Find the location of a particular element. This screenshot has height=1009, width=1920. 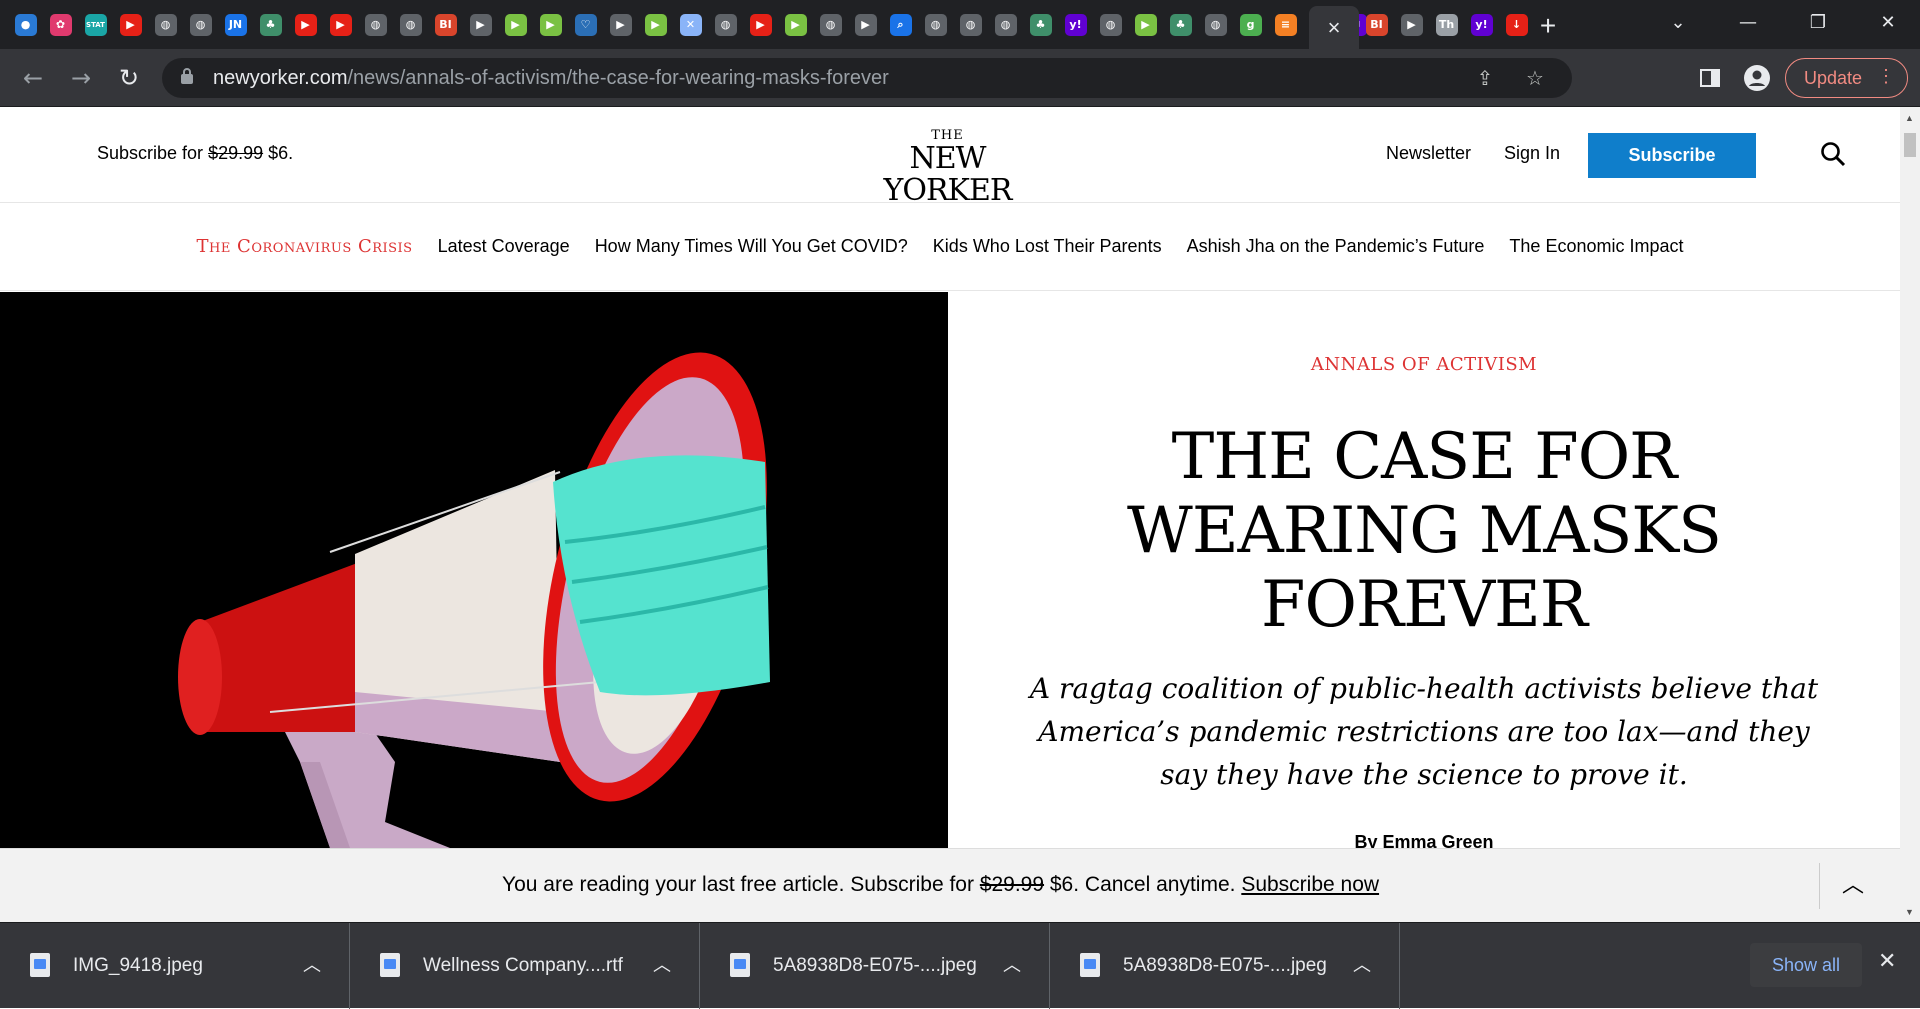

download-filename: 5A8938D8-E075-....jpeg is located at coordinates (1225, 965).